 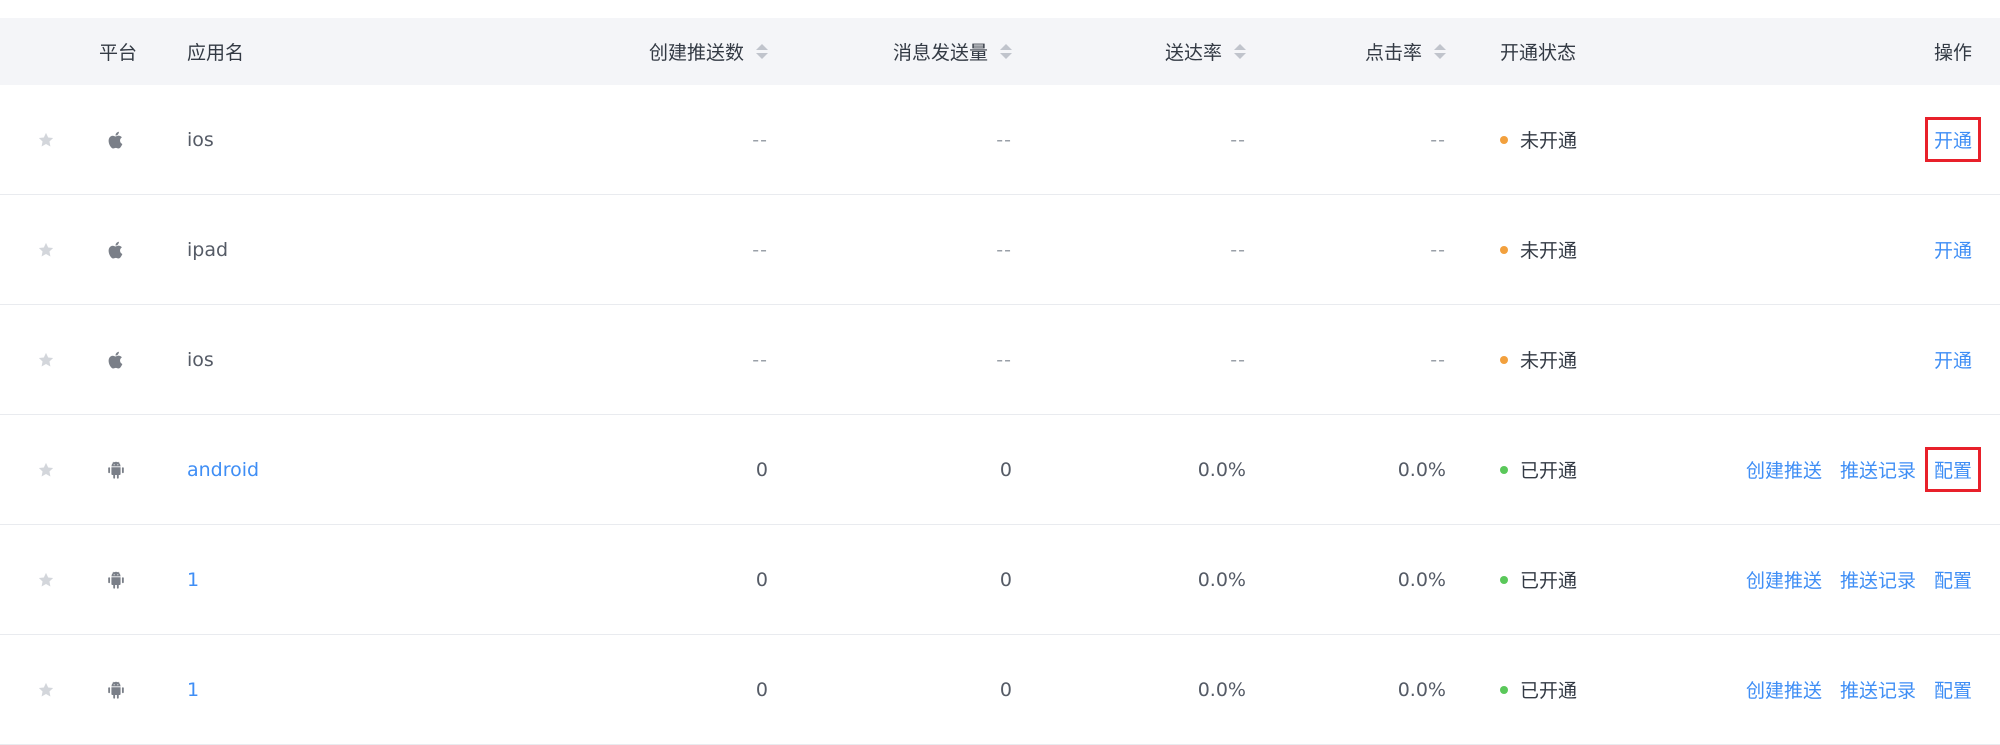 What do you see at coordinates (684, 51) in the screenshot?
I see `header-created-push: 创建推送数` at bounding box center [684, 51].